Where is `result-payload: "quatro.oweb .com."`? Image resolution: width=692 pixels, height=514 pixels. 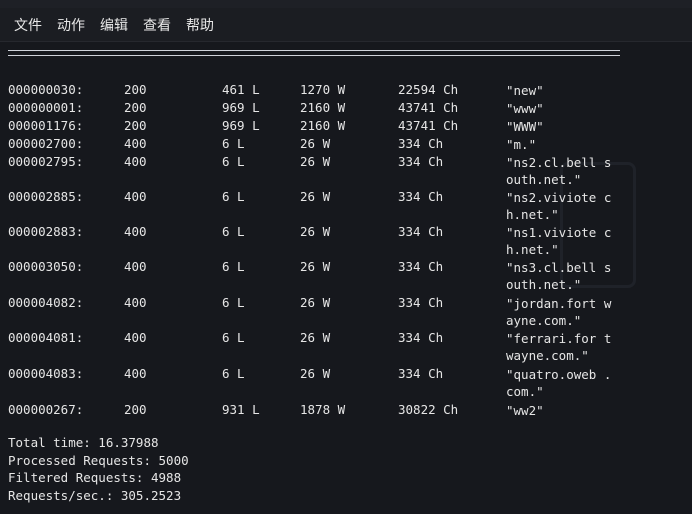 result-payload: "quatro.oweb .com." is located at coordinates (559, 383).